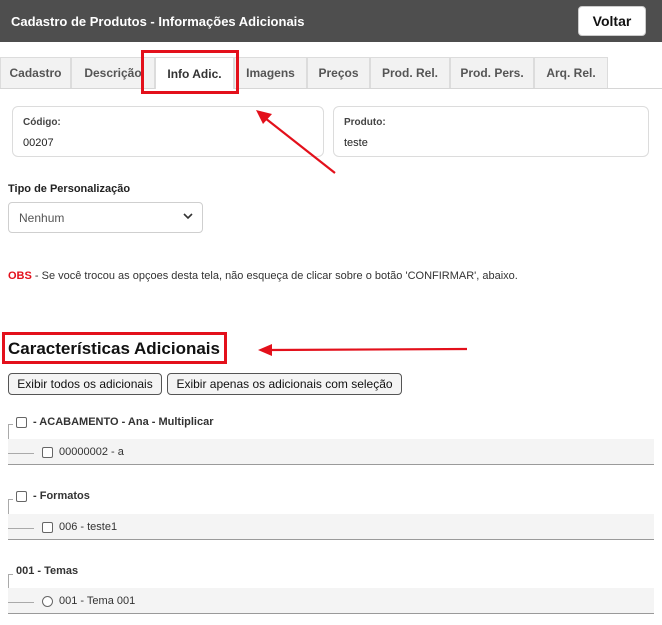  What do you see at coordinates (362, 233) in the screenshot?
I see `annotation-arrows` at bounding box center [362, 233].